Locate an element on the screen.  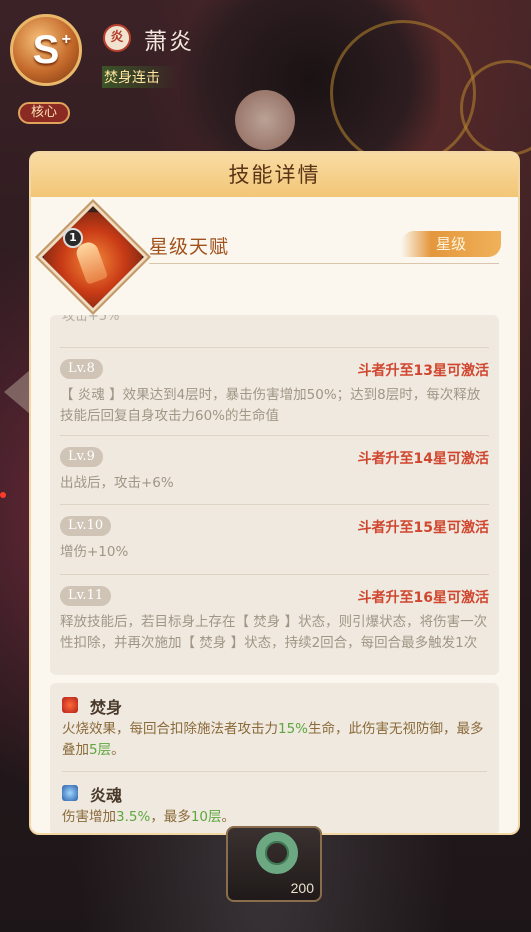
level-requirement: 斗者升至16星可激活 is located at coordinates (423, 598).